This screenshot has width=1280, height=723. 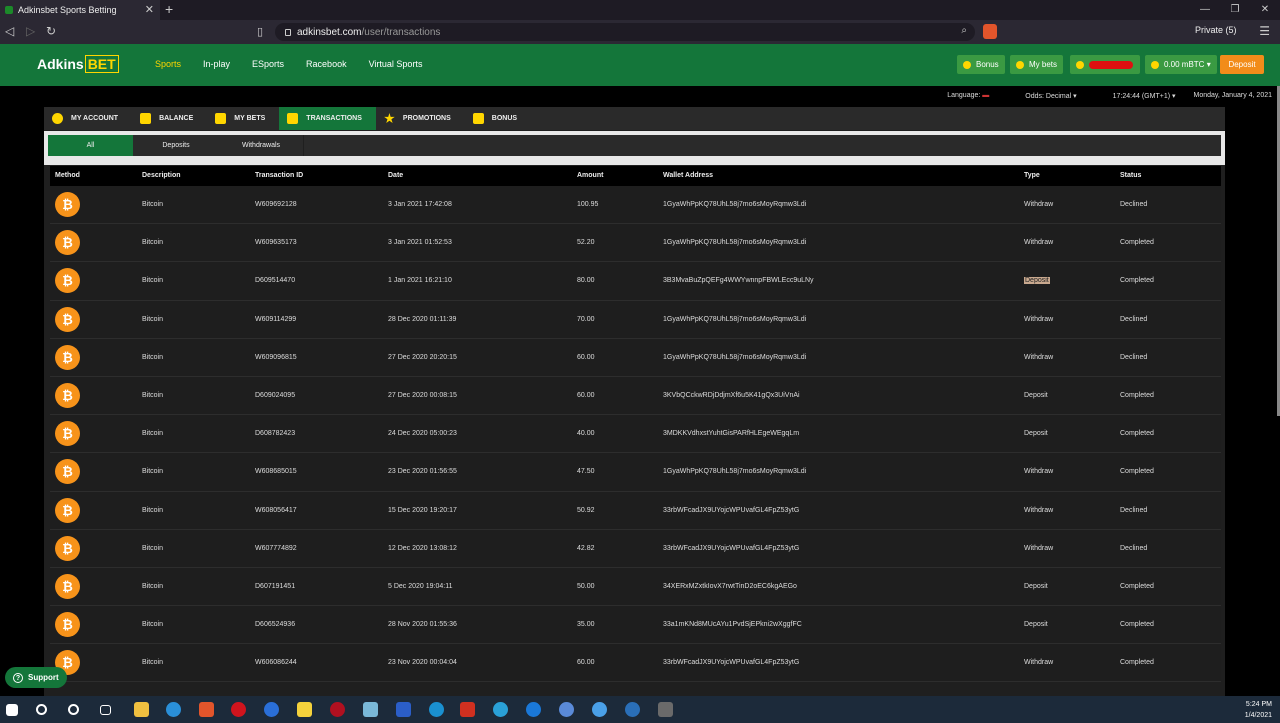 What do you see at coordinates (168, 64) in the screenshot?
I see `nav-sports: Sports` at bounding box center [168, 64].